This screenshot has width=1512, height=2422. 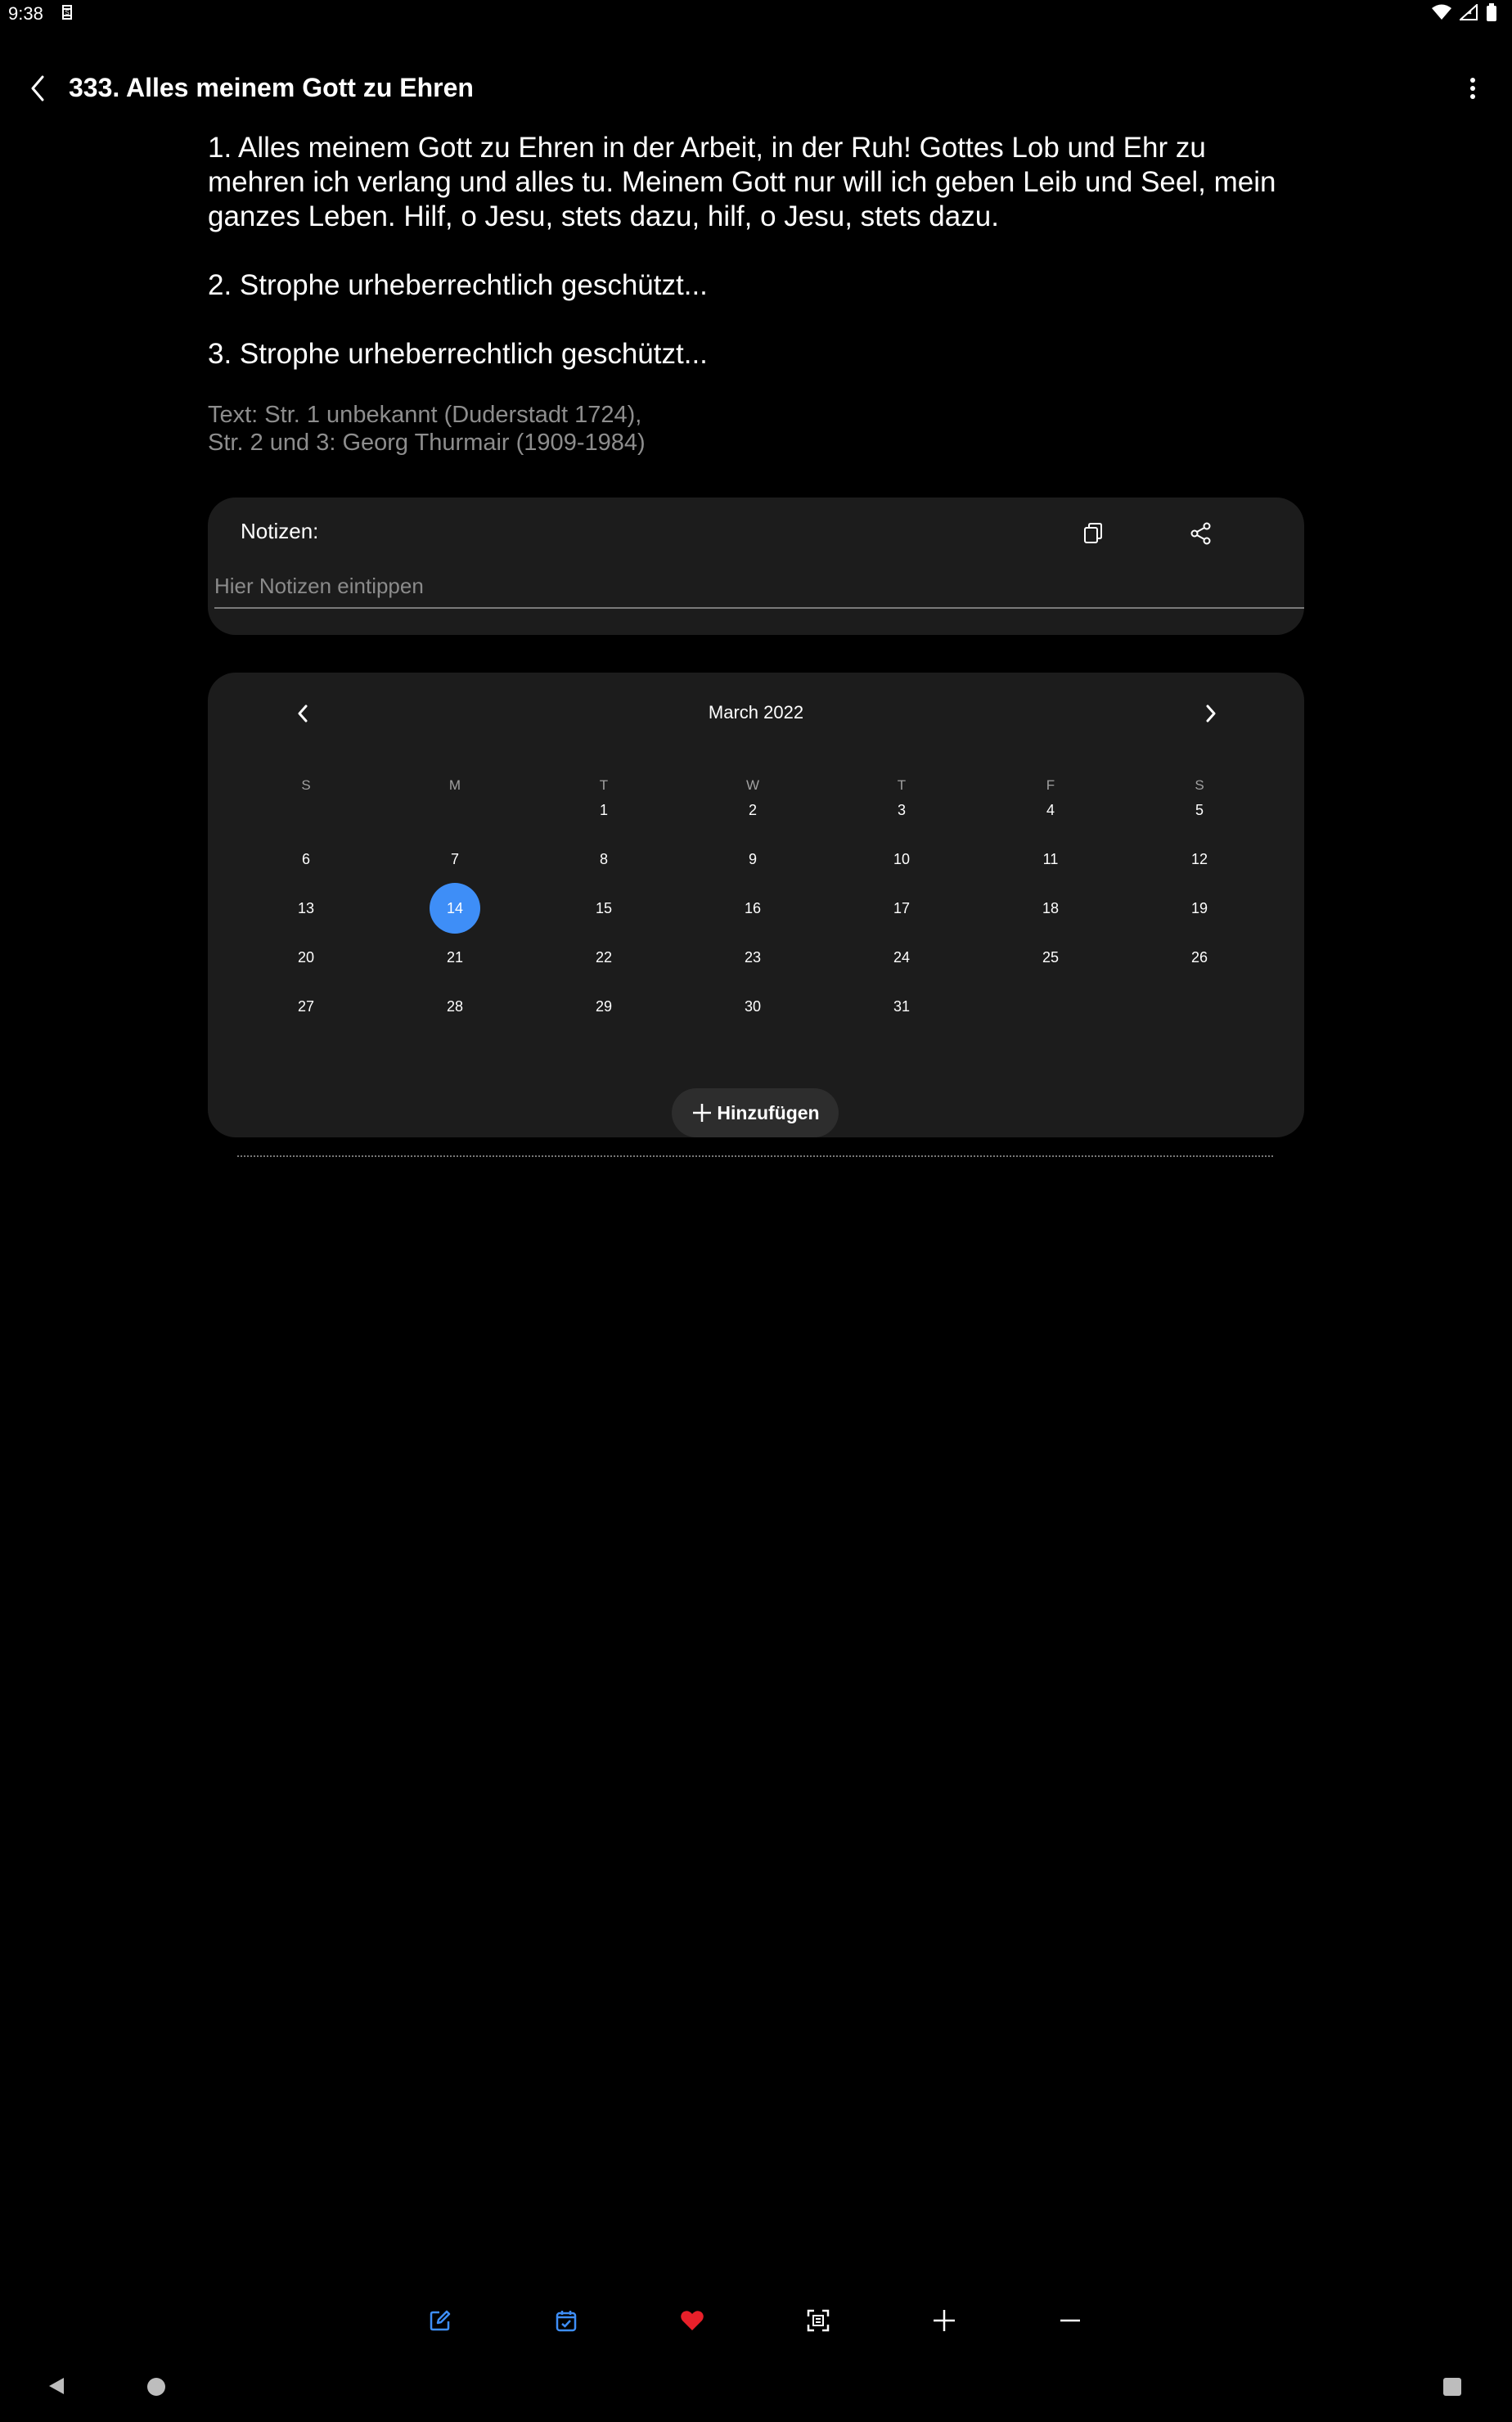 I want to click on nav-home-button, so click(x=156, y=2387).